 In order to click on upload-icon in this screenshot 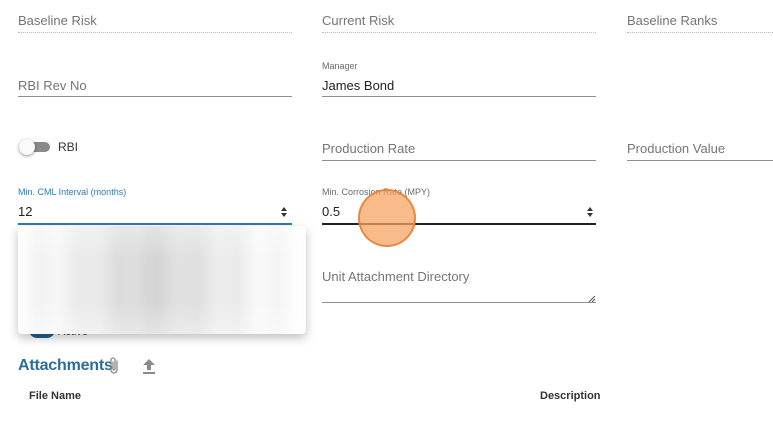, I will do `click(149, 368)`.